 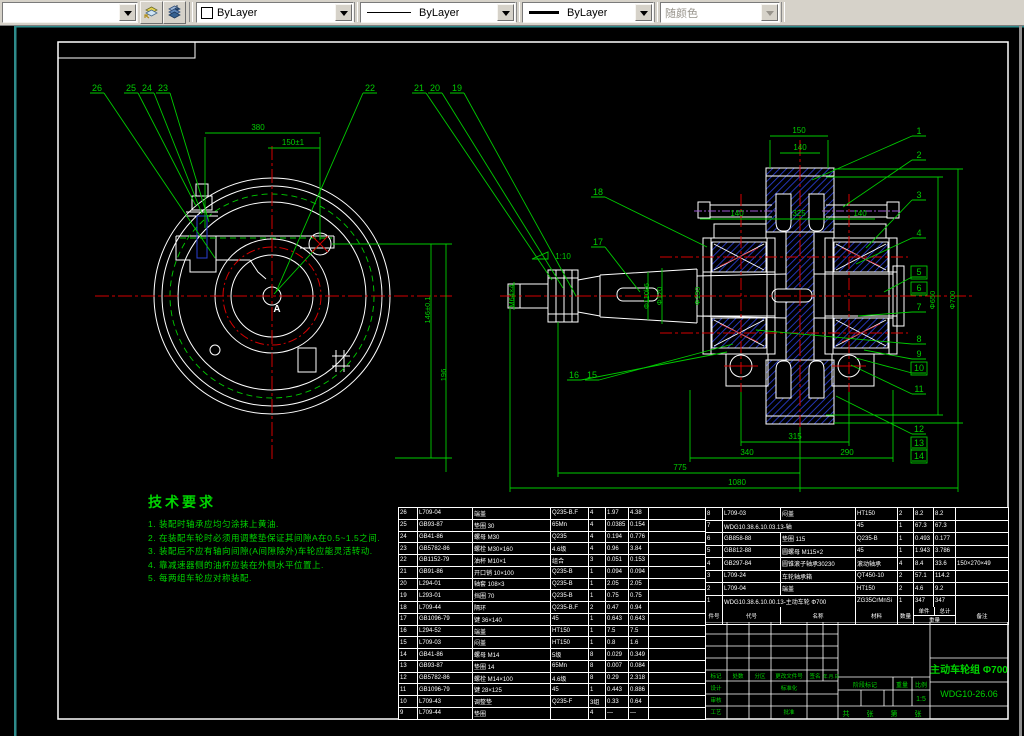 I want to click on bom-cell: 8.2, so click(x=924, y=514).